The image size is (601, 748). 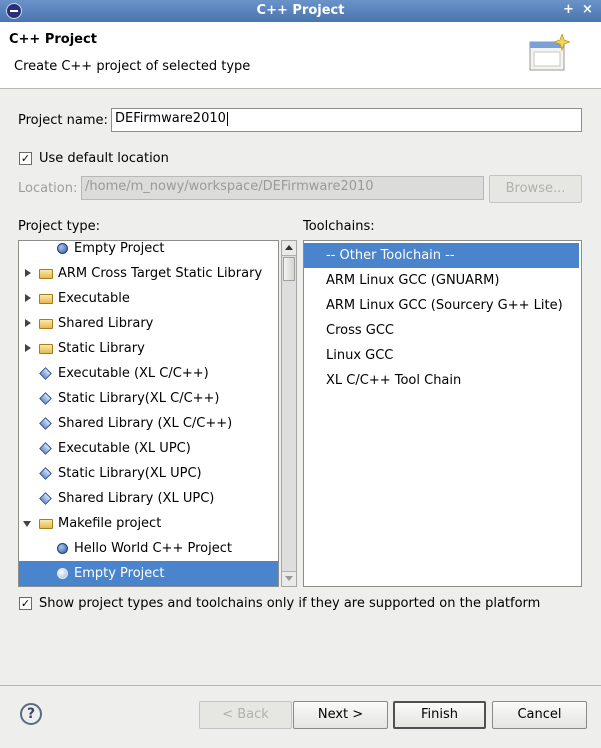 I want to click on cancel-button: Cancel, so click(x=539, y=715).